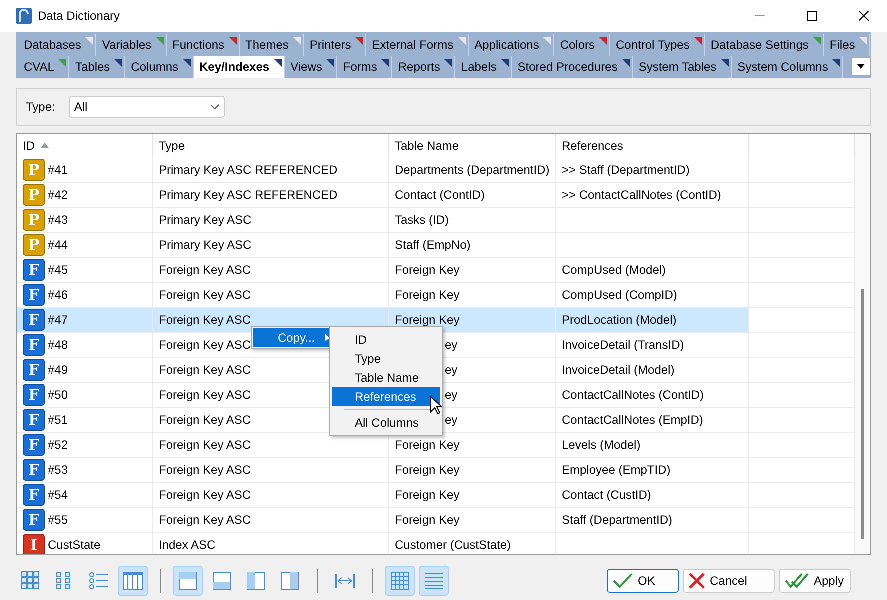 The width and height of the screenshot is (887, 600). Describe the element at coordinates (652, 495) in the screenshot. I see `table-cell: Contact (CustID)` at that location.